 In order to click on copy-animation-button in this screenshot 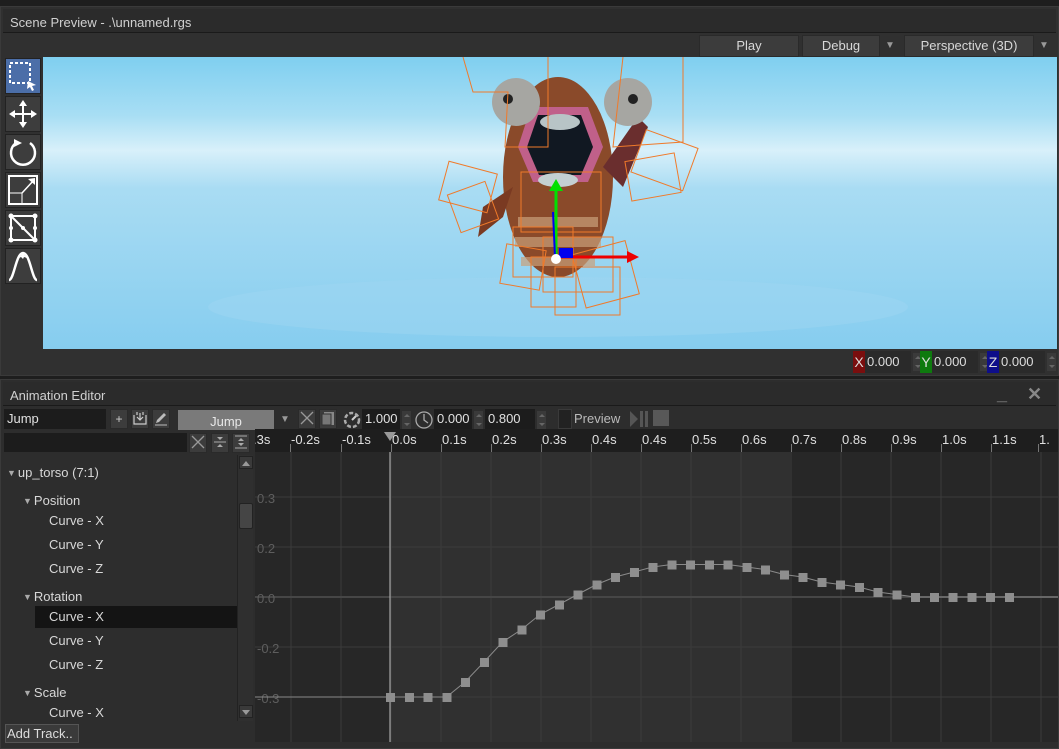, I will do `click(328, 419)`.